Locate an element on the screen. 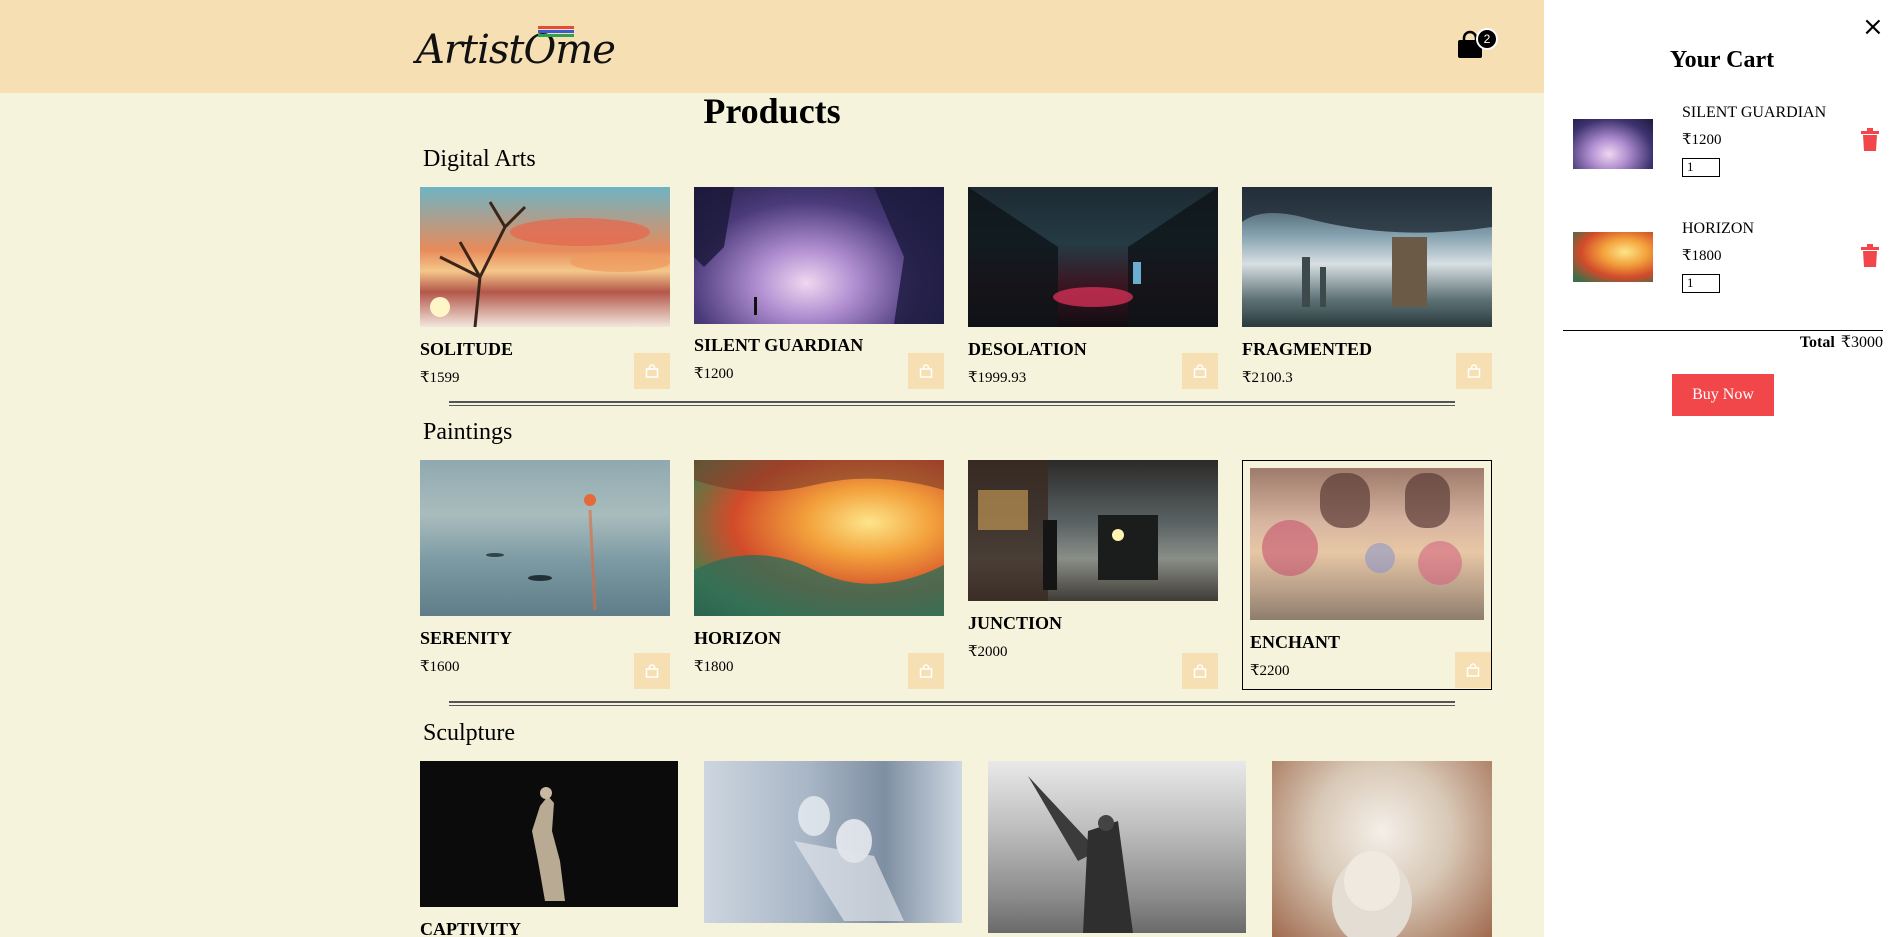 The width and height of the screenshot is (1900, 937). product-image-serenity is located at coordinates (545, 538).